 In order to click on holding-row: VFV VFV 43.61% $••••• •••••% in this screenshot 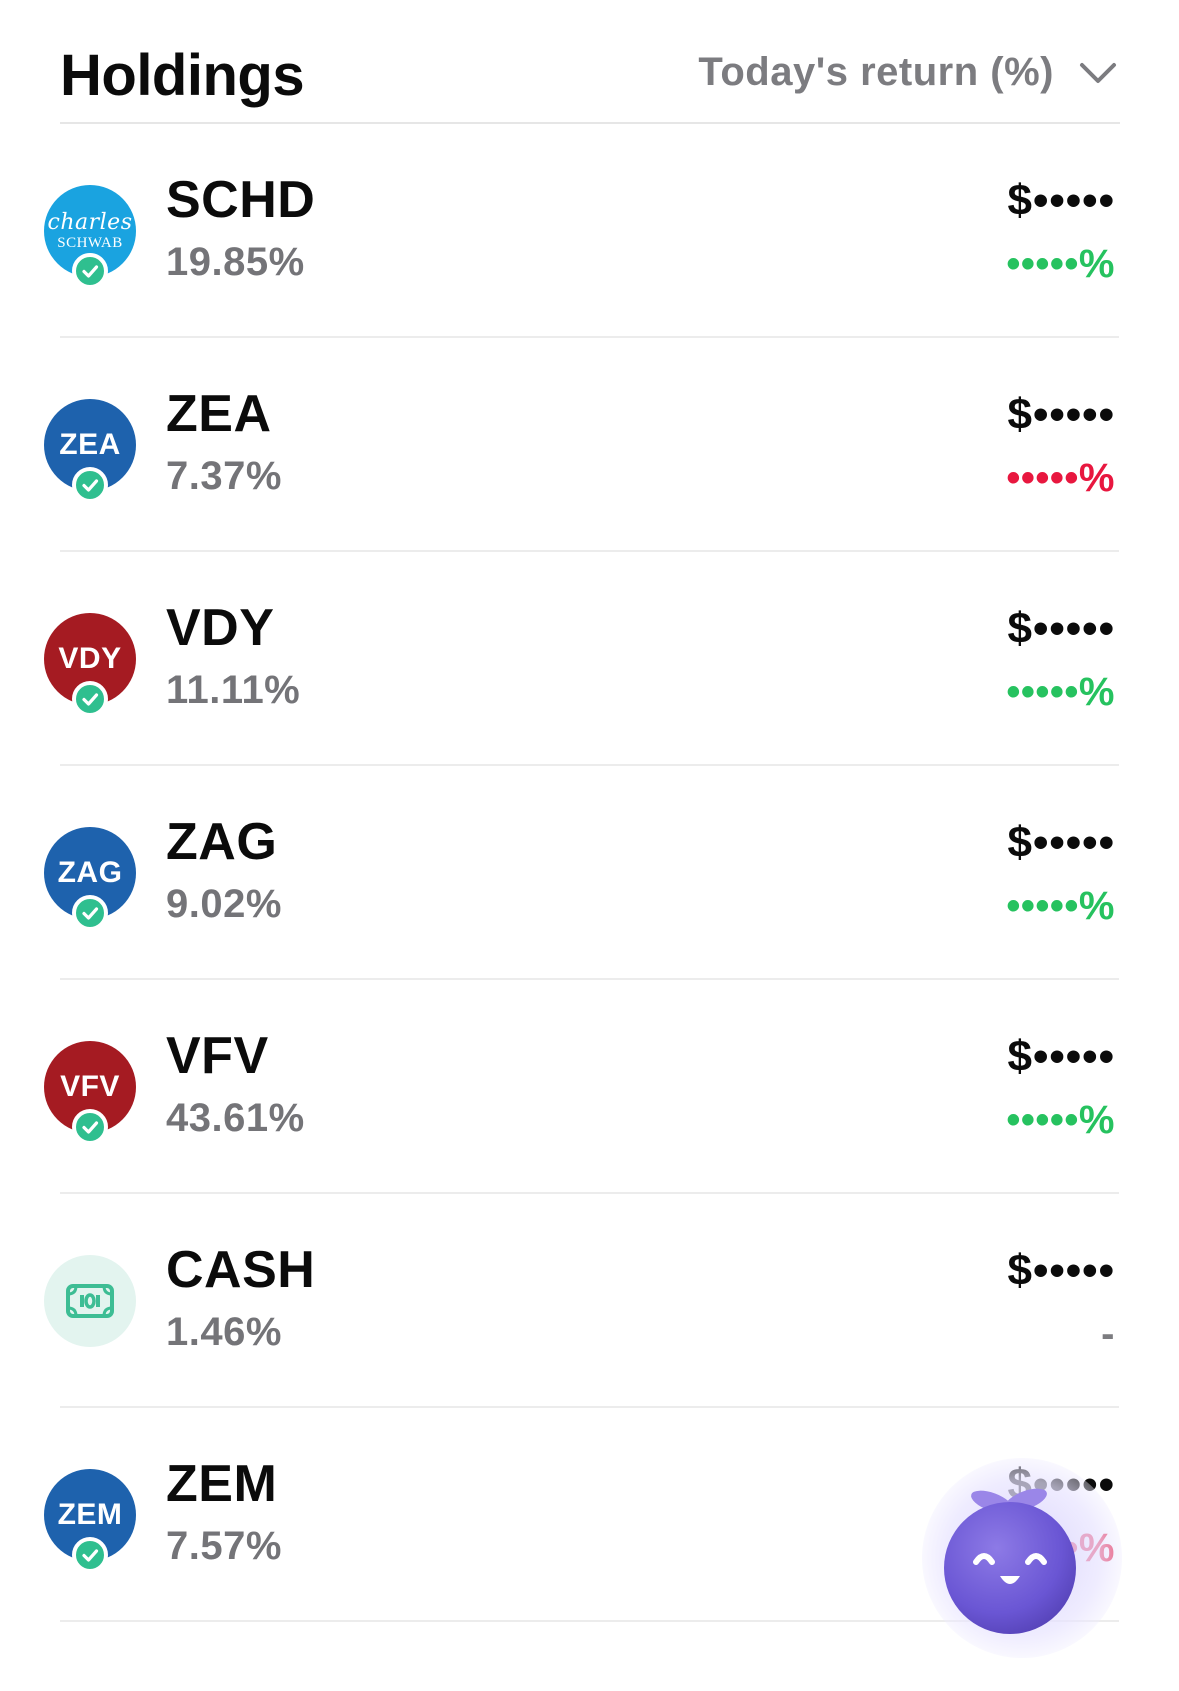, I will do `click(589, 1087)`.